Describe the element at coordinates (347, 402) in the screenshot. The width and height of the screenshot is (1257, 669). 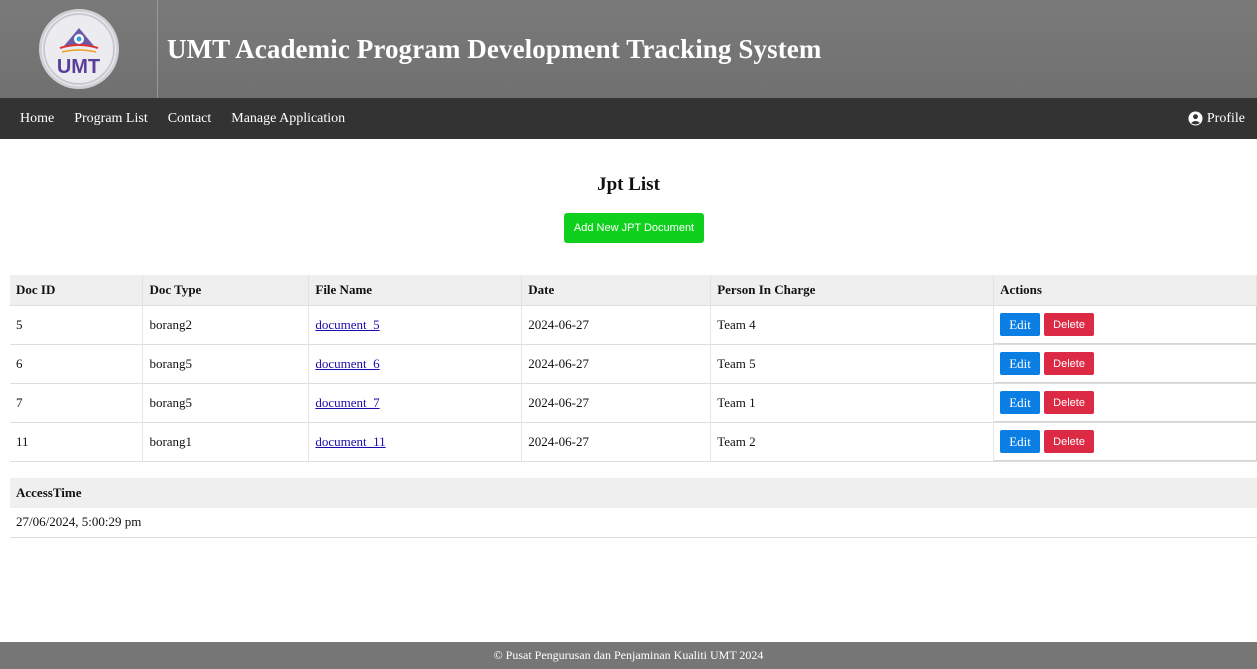
I see `file-link: document_7` at that location.